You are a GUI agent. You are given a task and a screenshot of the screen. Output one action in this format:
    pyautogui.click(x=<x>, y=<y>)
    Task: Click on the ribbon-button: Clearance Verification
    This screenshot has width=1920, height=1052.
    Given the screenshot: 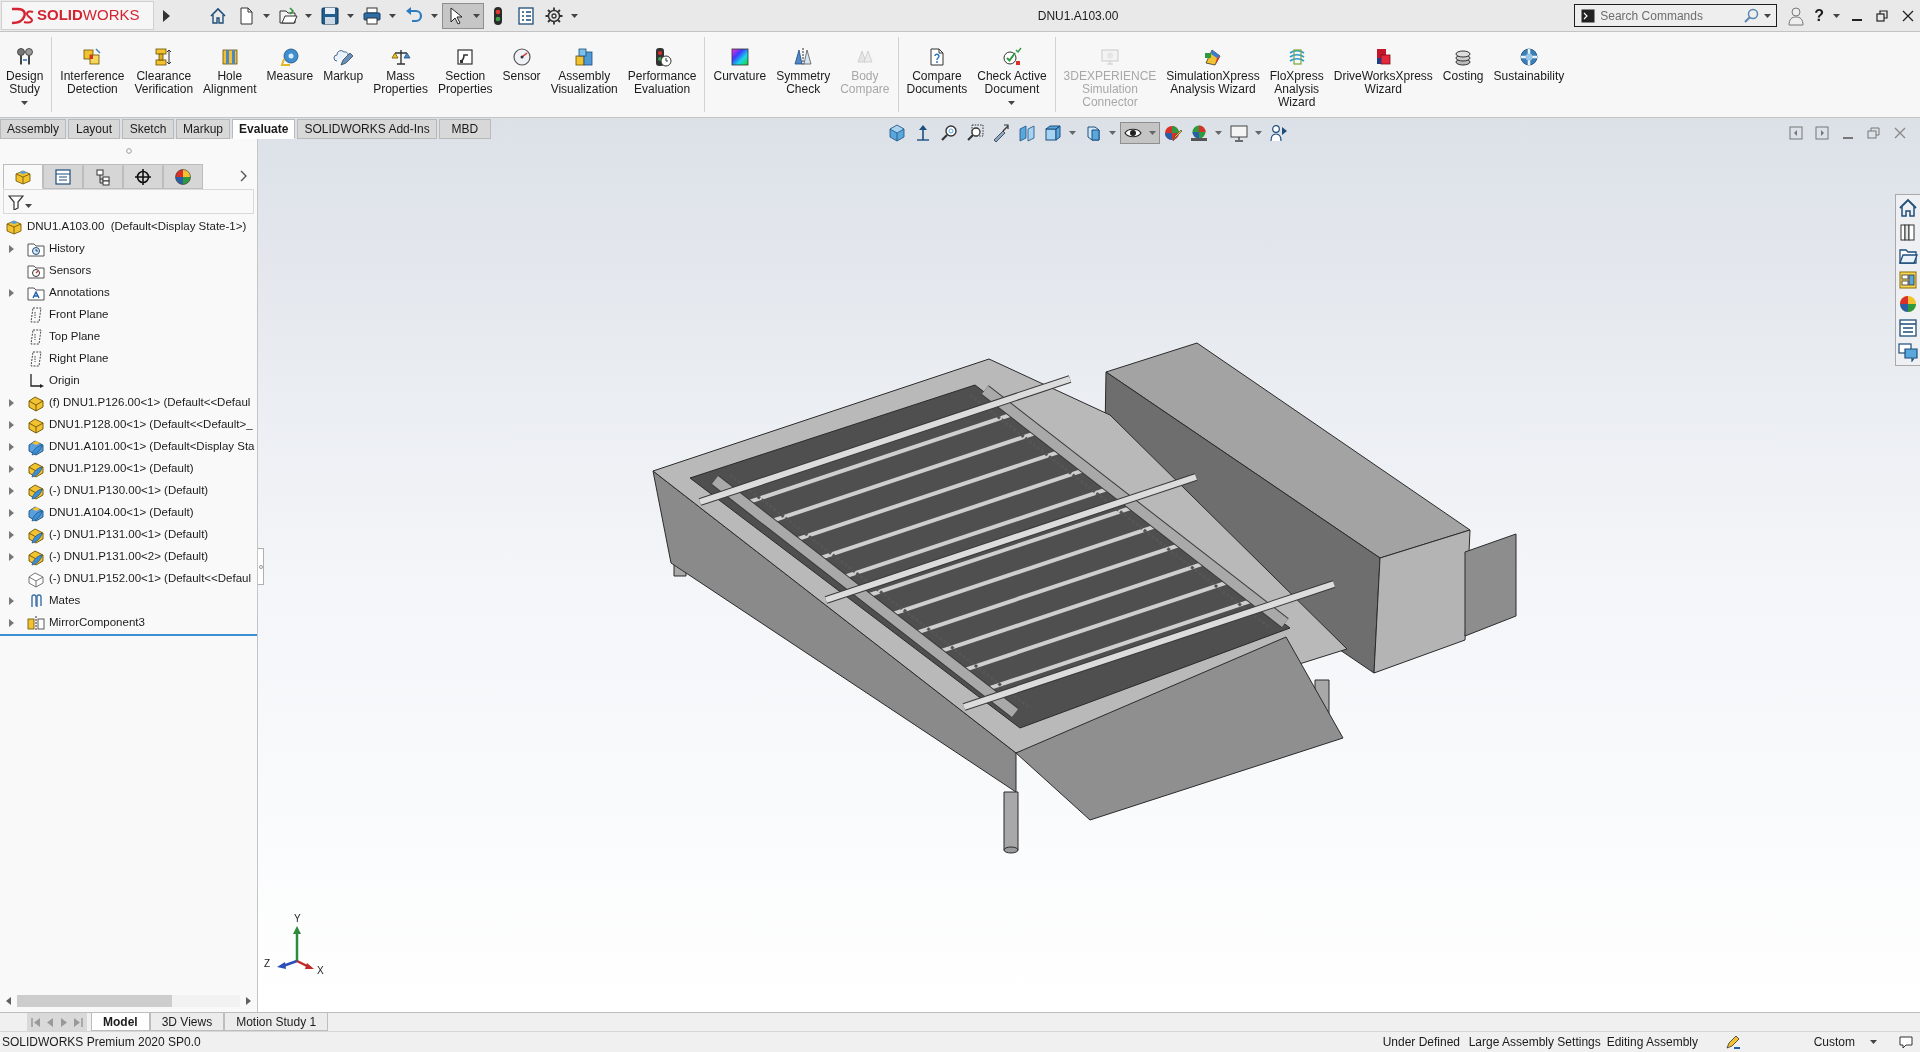 What is the action you would take?
    pyautogui.click(x=164, y=74)
    